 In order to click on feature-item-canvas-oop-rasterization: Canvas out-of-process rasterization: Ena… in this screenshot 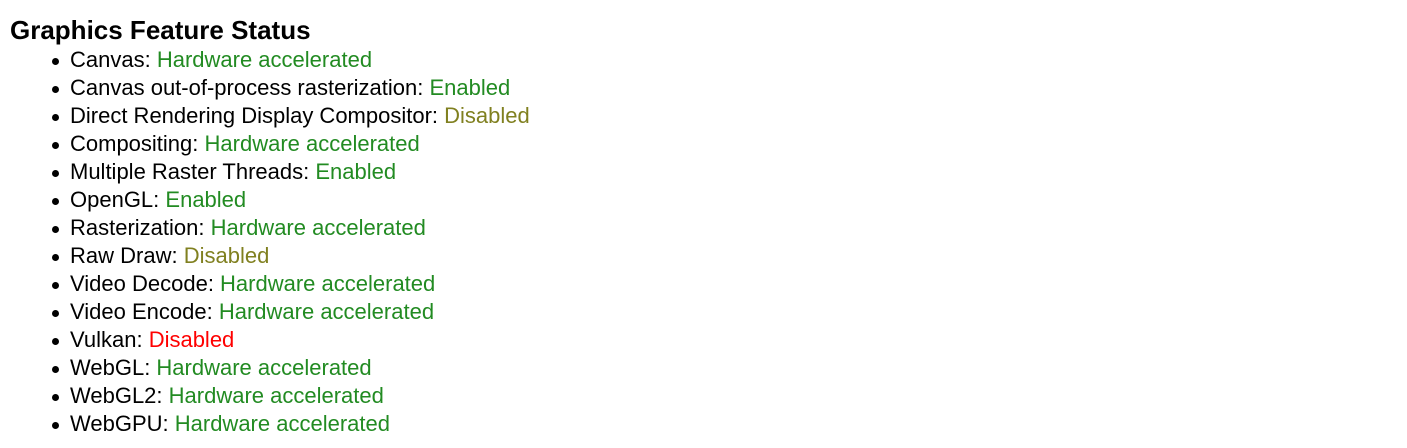, I will do `click(729, 88)`.